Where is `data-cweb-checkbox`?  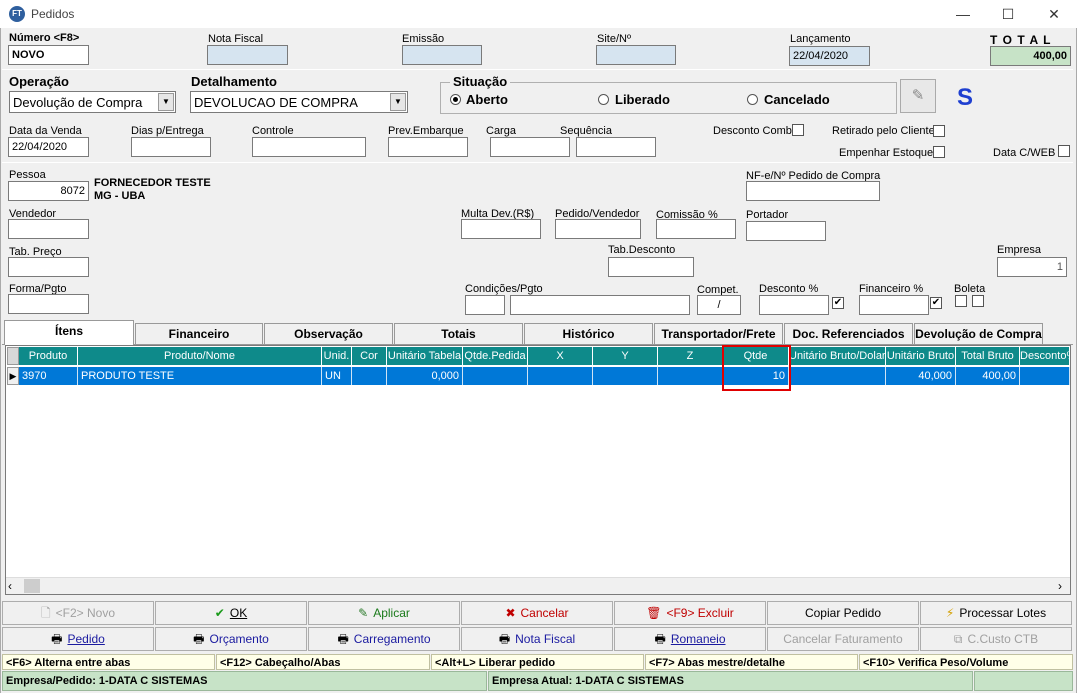 data-cweb-checkbox is located at coordinates (1064, 151).